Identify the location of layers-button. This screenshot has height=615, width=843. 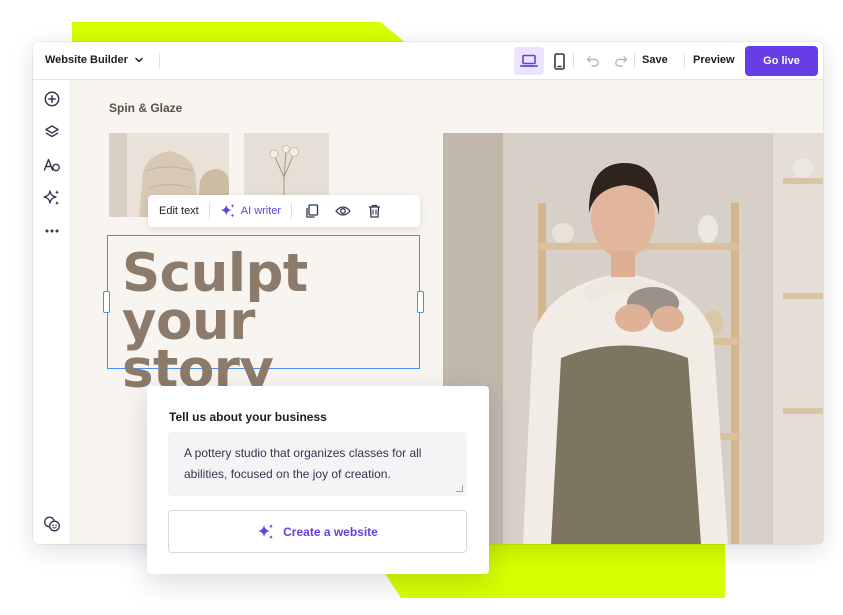
(52, 132).